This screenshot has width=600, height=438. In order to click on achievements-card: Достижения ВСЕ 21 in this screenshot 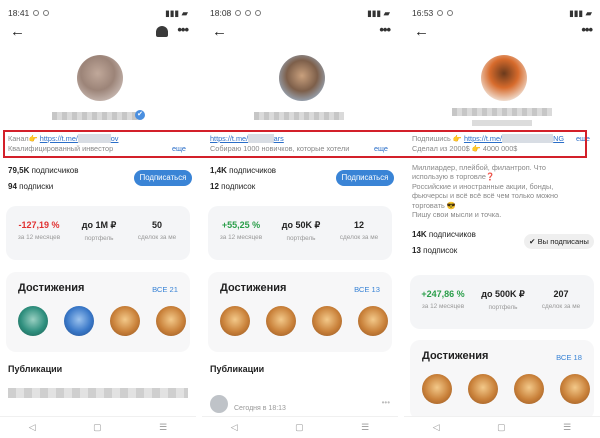, I will do `click(98, 312)`.